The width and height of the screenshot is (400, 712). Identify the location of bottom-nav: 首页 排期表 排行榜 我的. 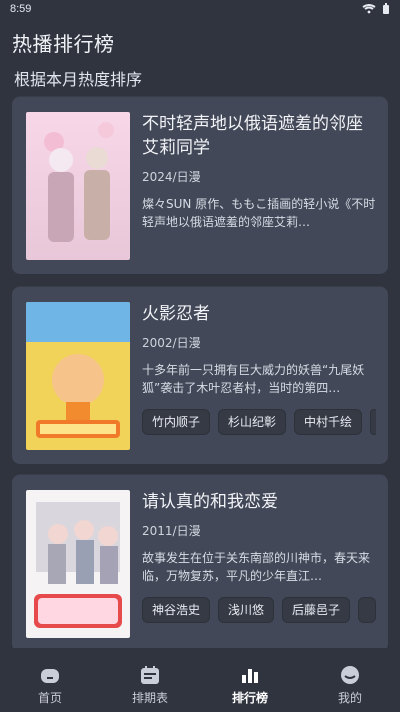
(200, 680).